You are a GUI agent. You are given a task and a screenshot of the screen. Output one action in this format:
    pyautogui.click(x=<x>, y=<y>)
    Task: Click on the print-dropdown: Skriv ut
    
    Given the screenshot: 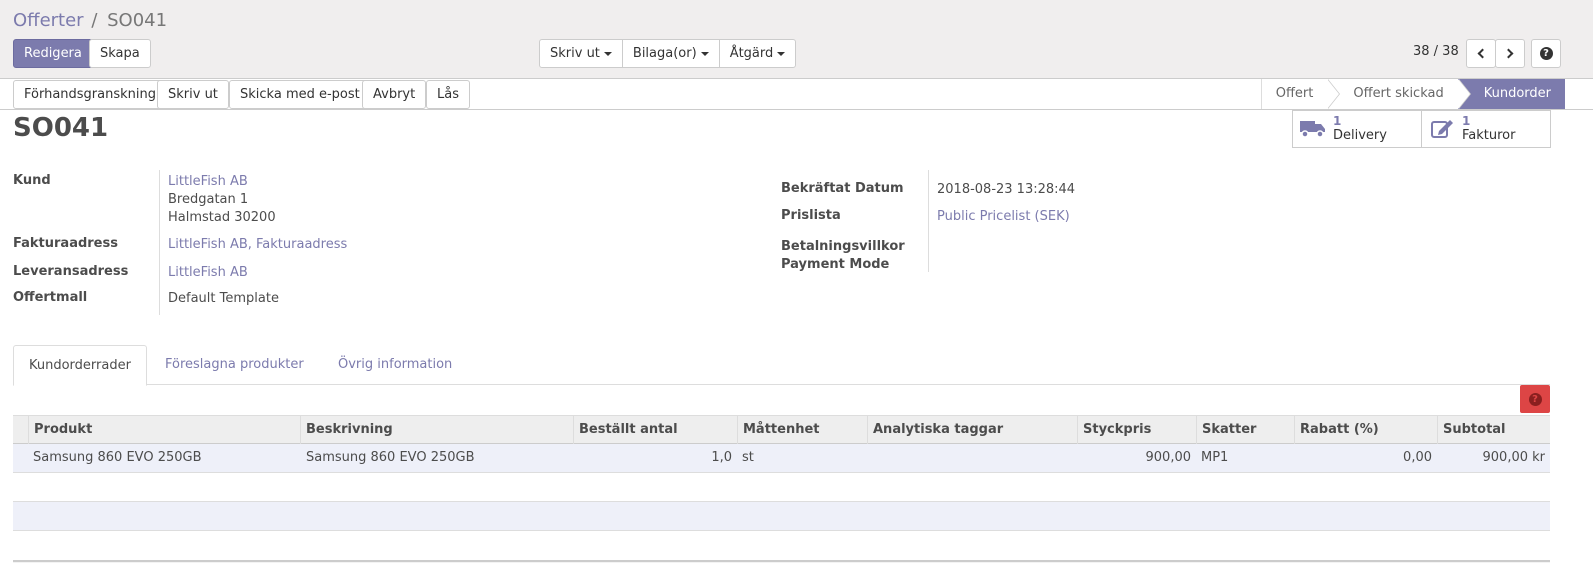 What is the action you would take?
    pyautogui.click(x=581, y=53)
    